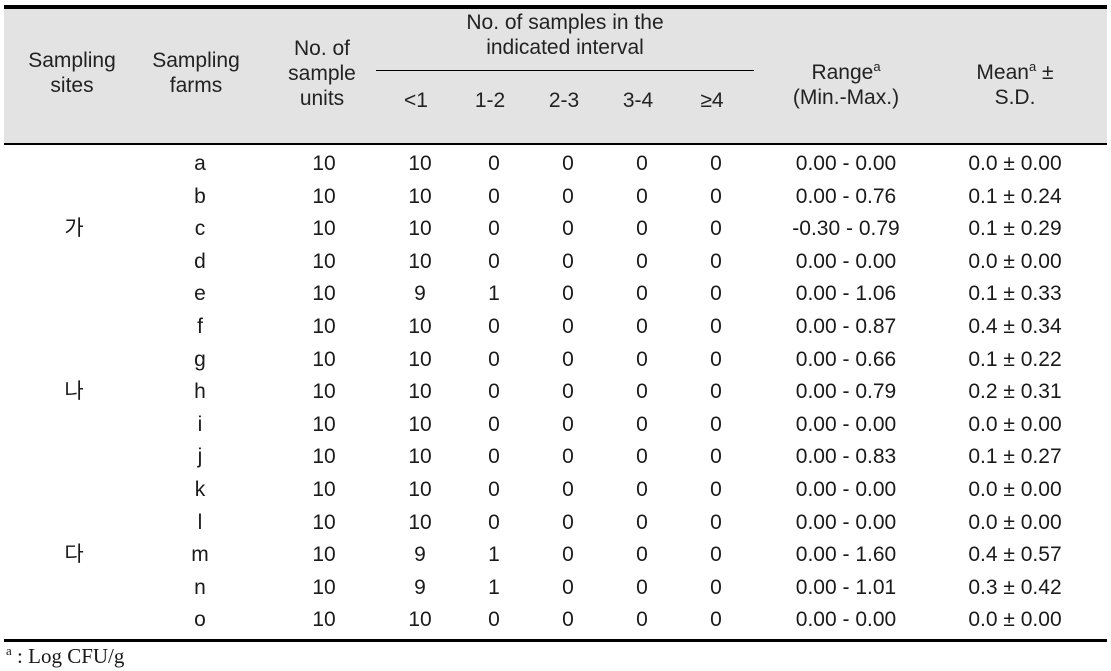 This screenshot has height=671, width=1111. What do you see at coordinates (200, 424) in the screenshot?
I see `row-cell-farm: i` at bounding box center [200, 424].